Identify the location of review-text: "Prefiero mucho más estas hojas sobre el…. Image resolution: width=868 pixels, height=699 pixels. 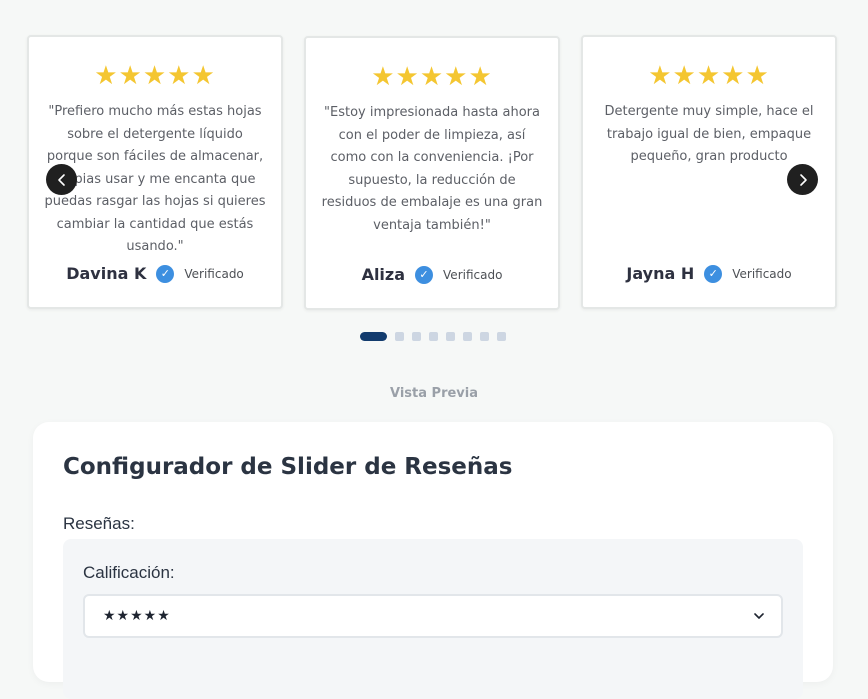
(155, 179).